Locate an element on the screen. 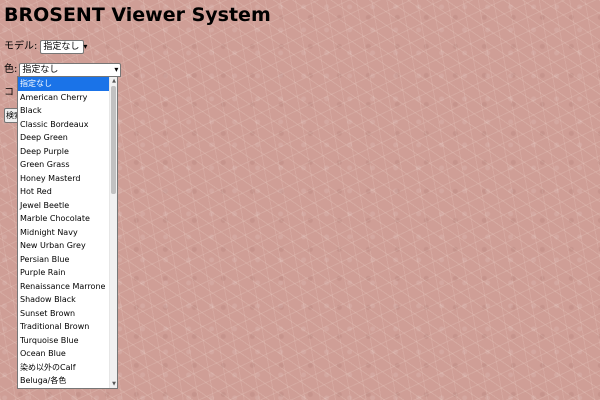 This screenshot has width=600, height=400. dropdown-option: Purple Rain is located at coordinates (64, 273).